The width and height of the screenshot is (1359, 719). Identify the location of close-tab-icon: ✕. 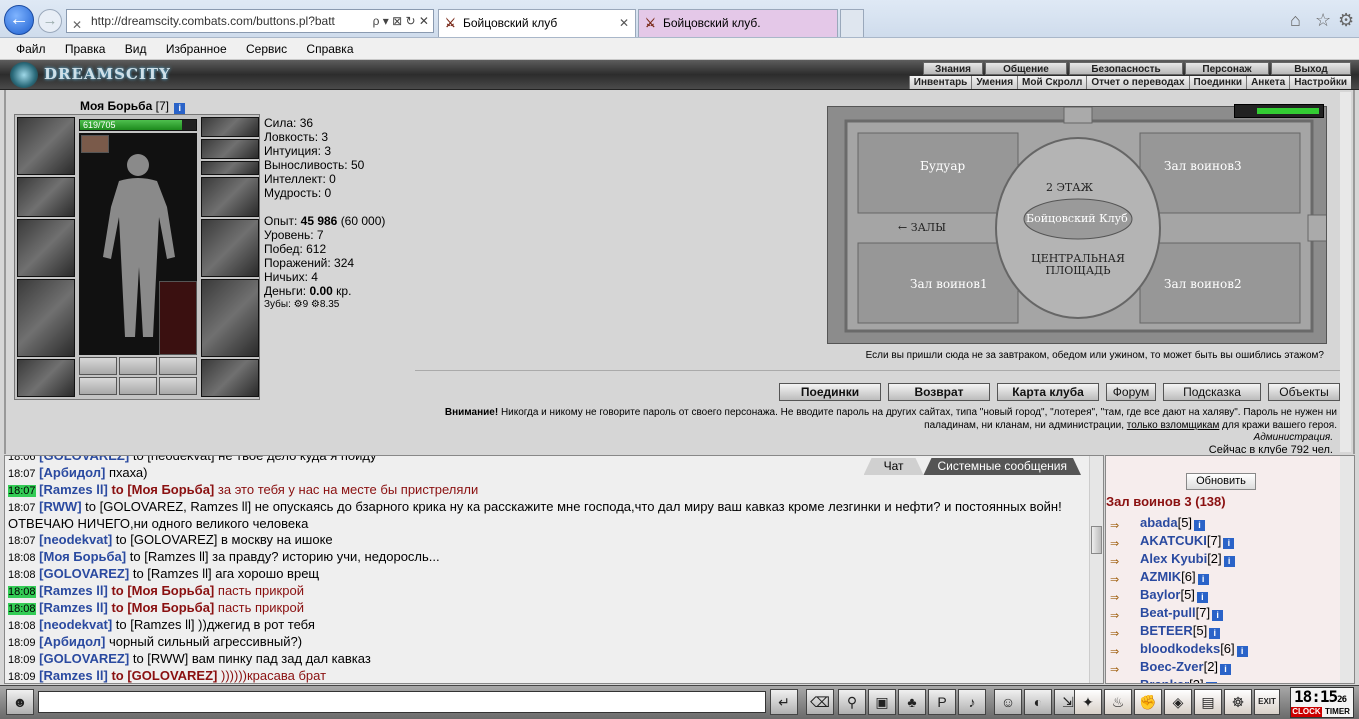
(624, 23).